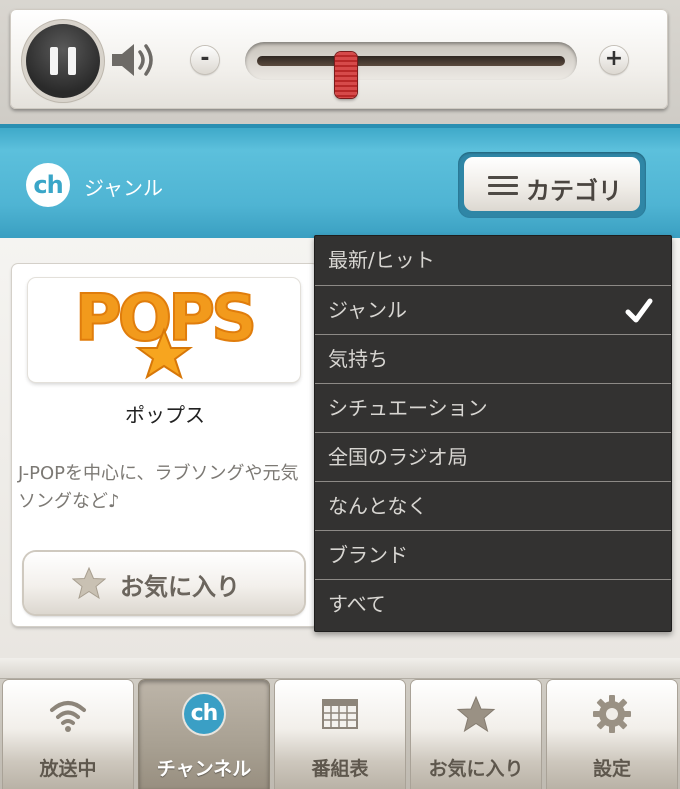 The width and height of the screenshot is (680, 789). I want to click on menu-item-mood: 気持ち, so click(493, 358).